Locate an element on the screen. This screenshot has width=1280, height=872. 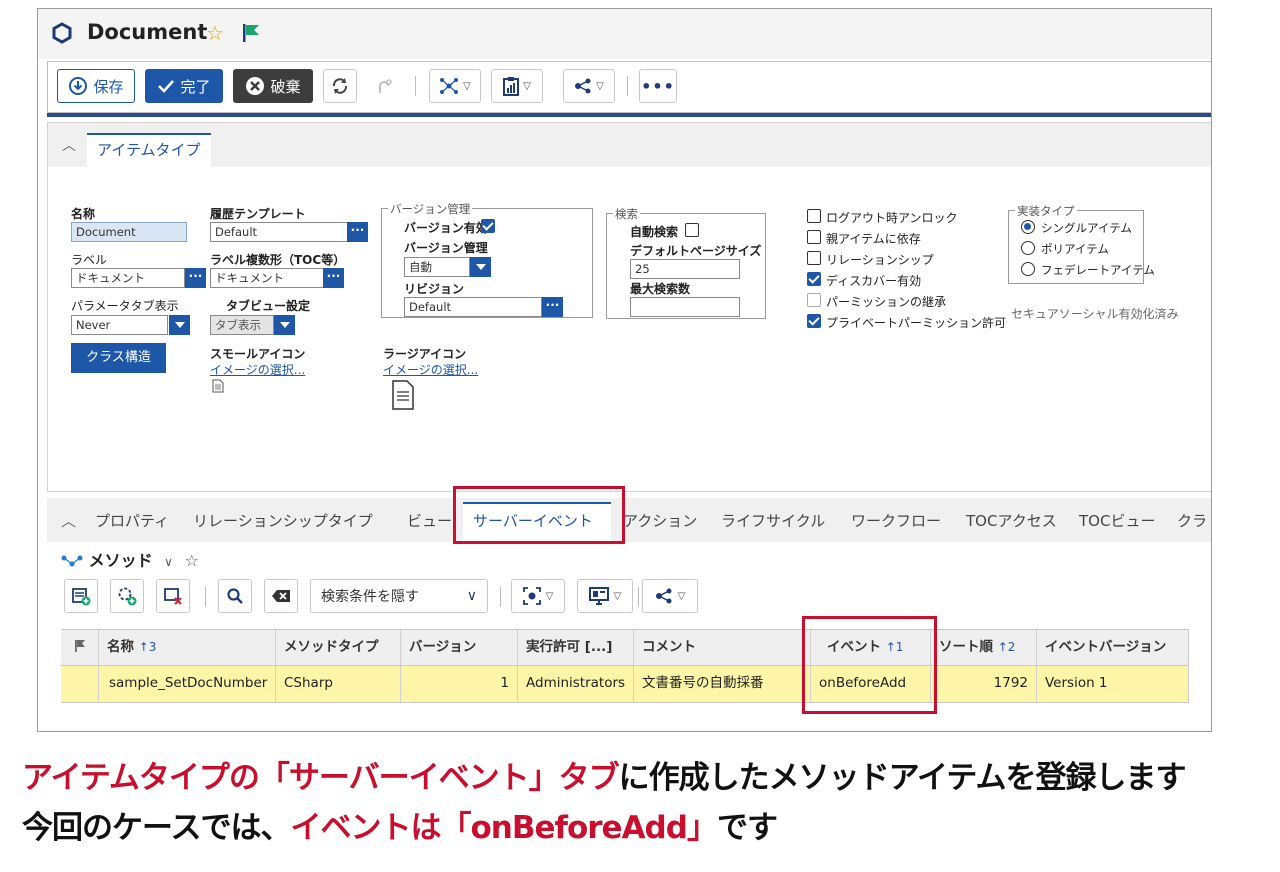
tab-actions: アクション is located at coordinates (660, 520).